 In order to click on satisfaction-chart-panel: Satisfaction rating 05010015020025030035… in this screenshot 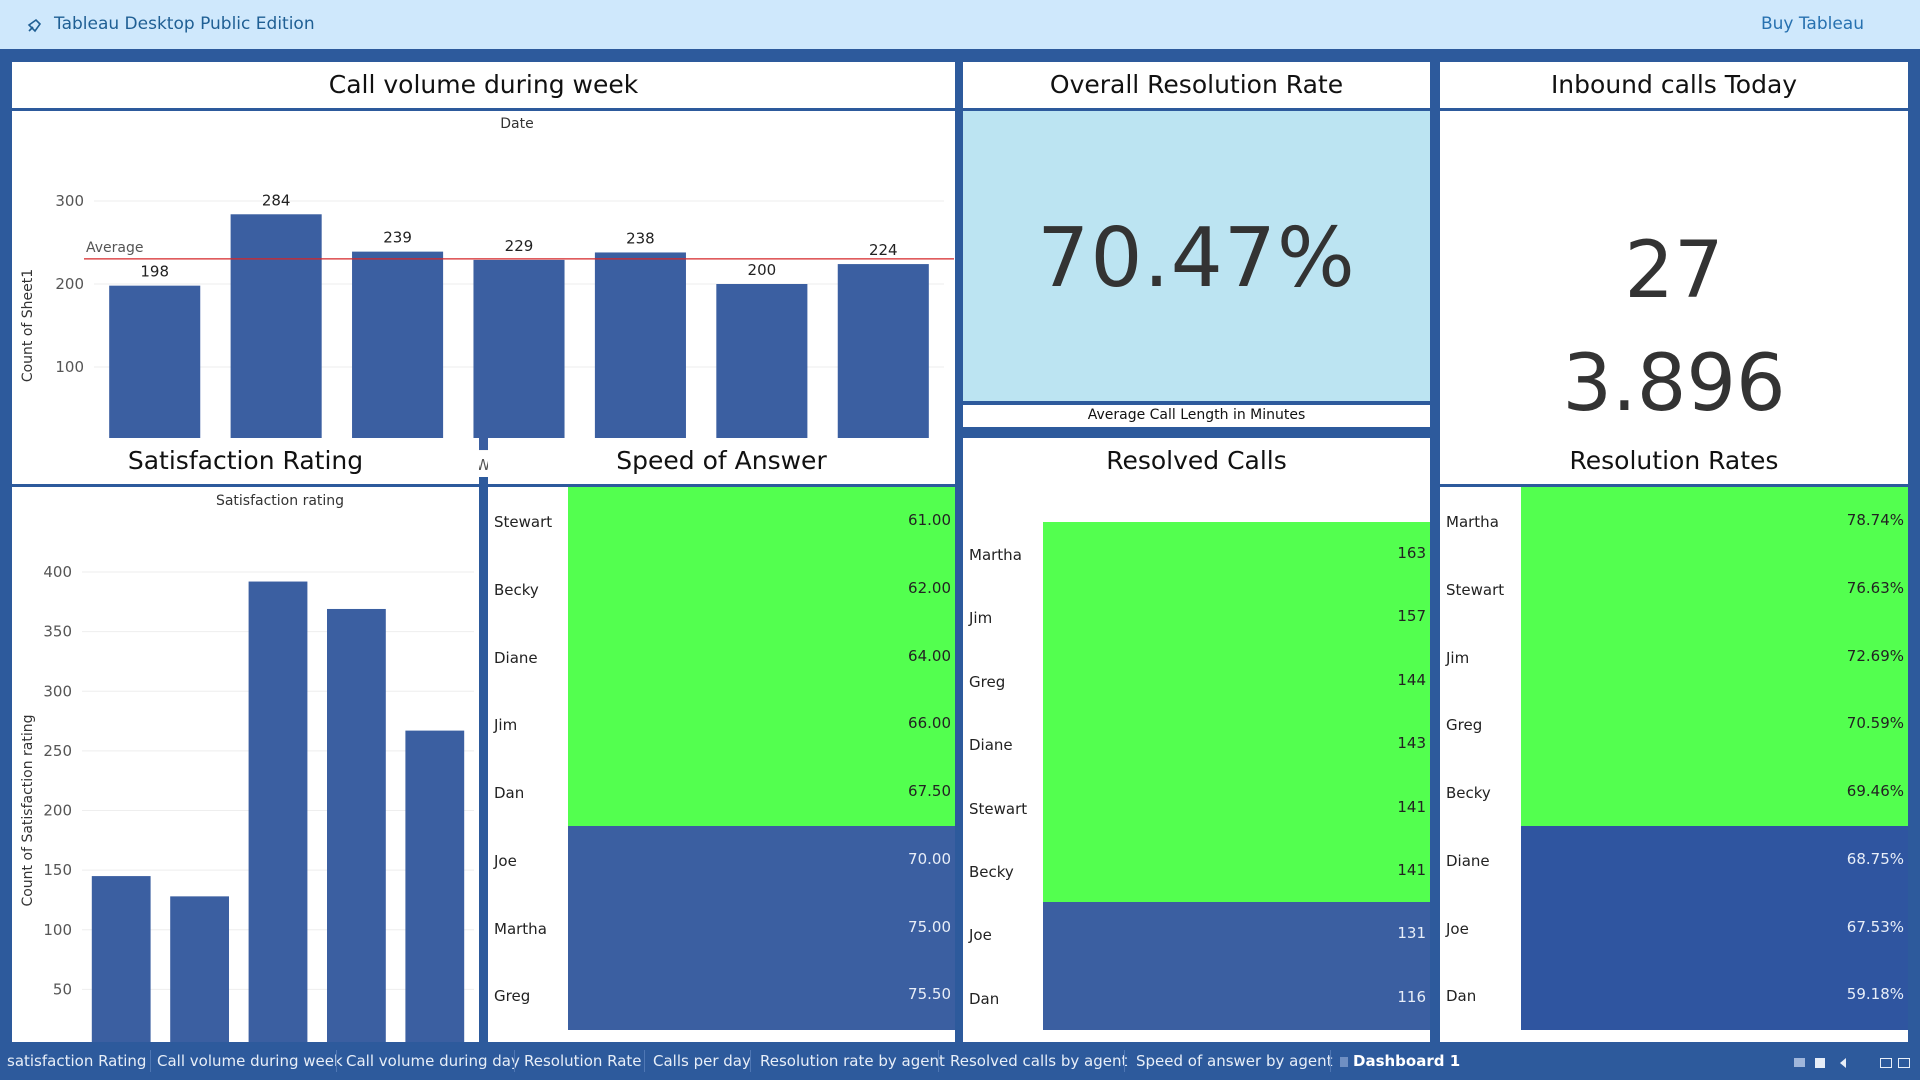, I will do `click(245, 783)`.